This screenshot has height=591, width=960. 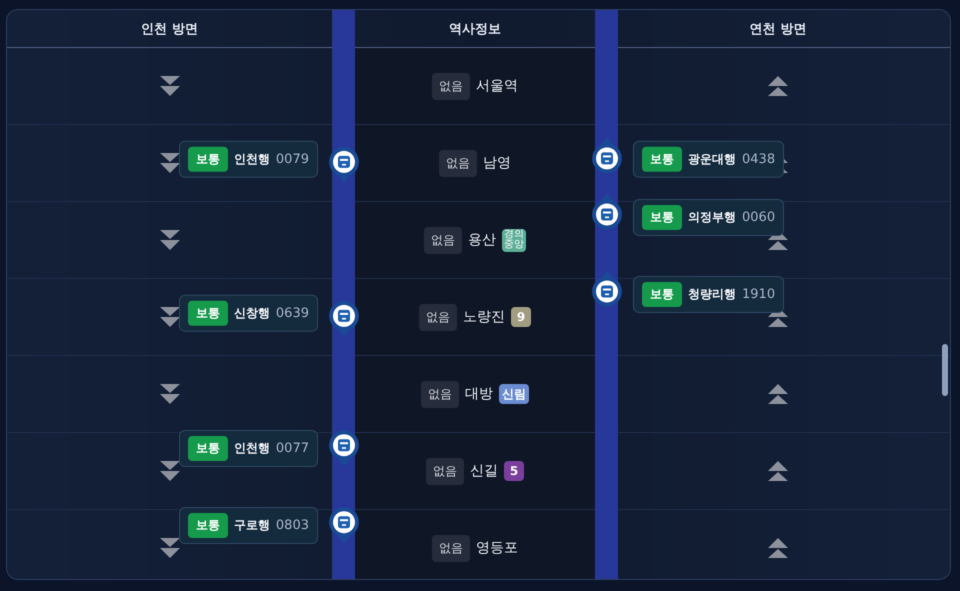 What do you see at coordinates (497, 86) in the screenshot?
I see `station-name: 서울역` at bounding box center [497, 86].